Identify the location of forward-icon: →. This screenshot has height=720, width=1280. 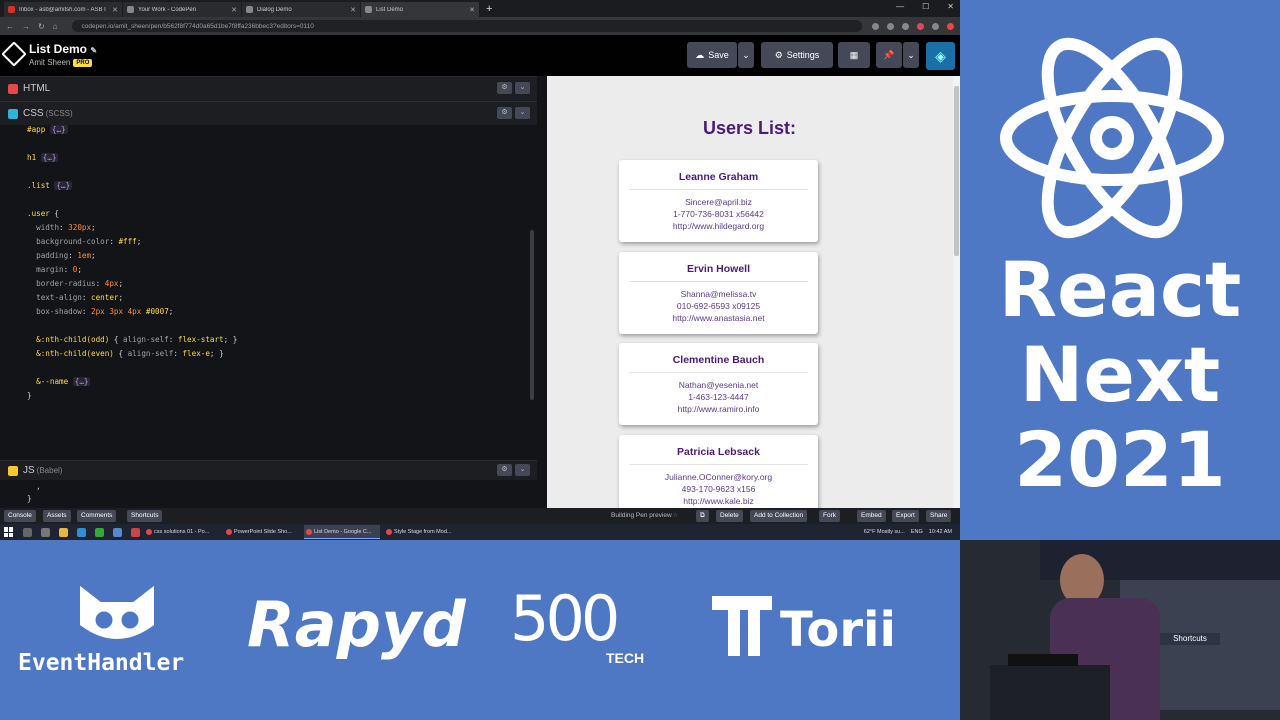
(26, 26).